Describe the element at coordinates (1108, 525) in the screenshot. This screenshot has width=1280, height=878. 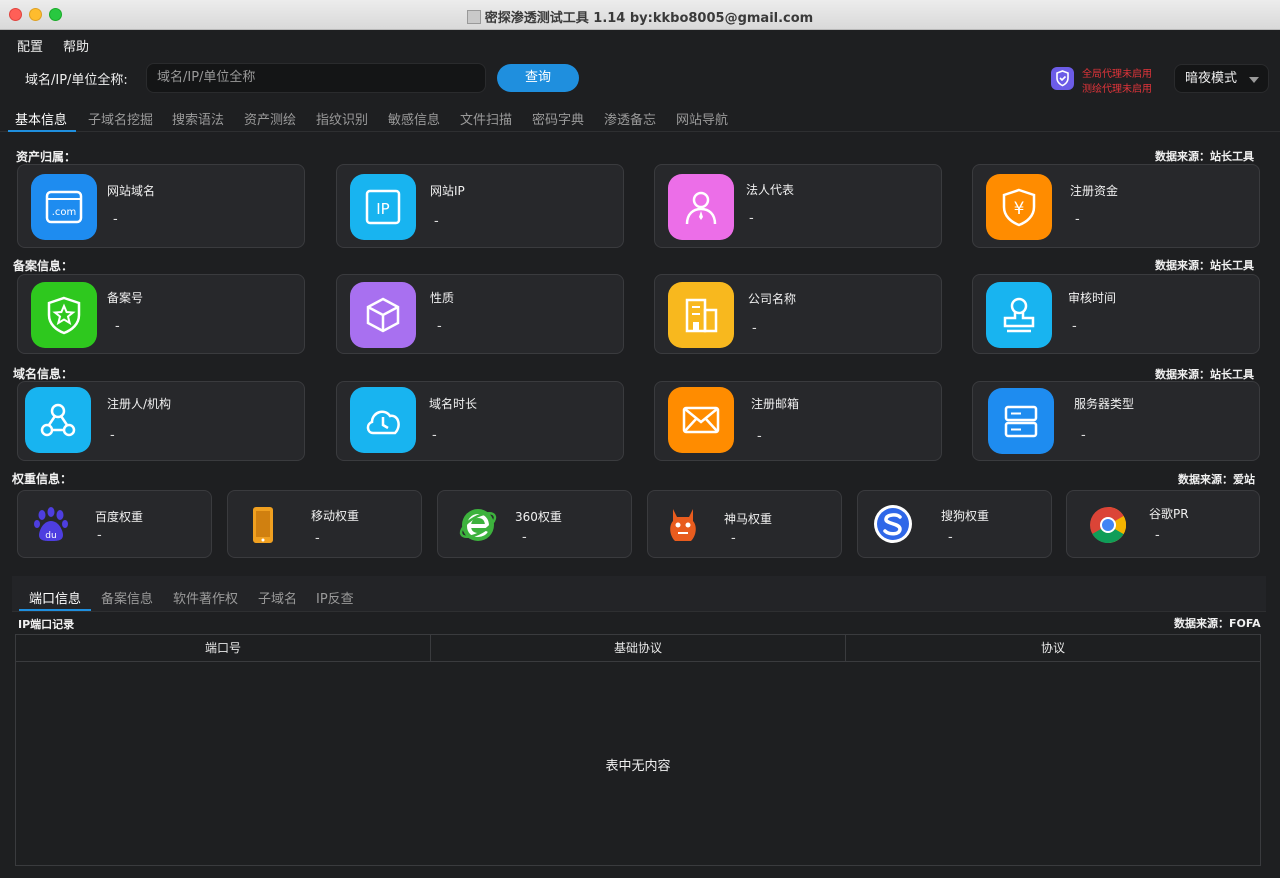
I see `chrome-icon` at that location.